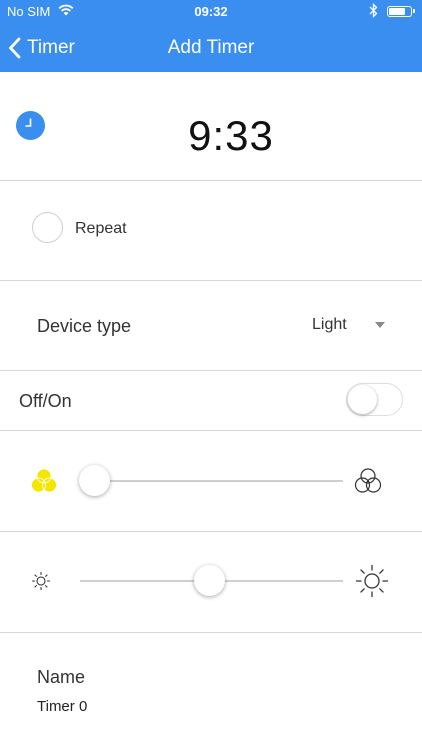 This screenshot has height=750, width=422. What do you see at coordinates (211, 136) in the screenshot?
I see `timer-time: 9:33` at bounding box center [211, 136].